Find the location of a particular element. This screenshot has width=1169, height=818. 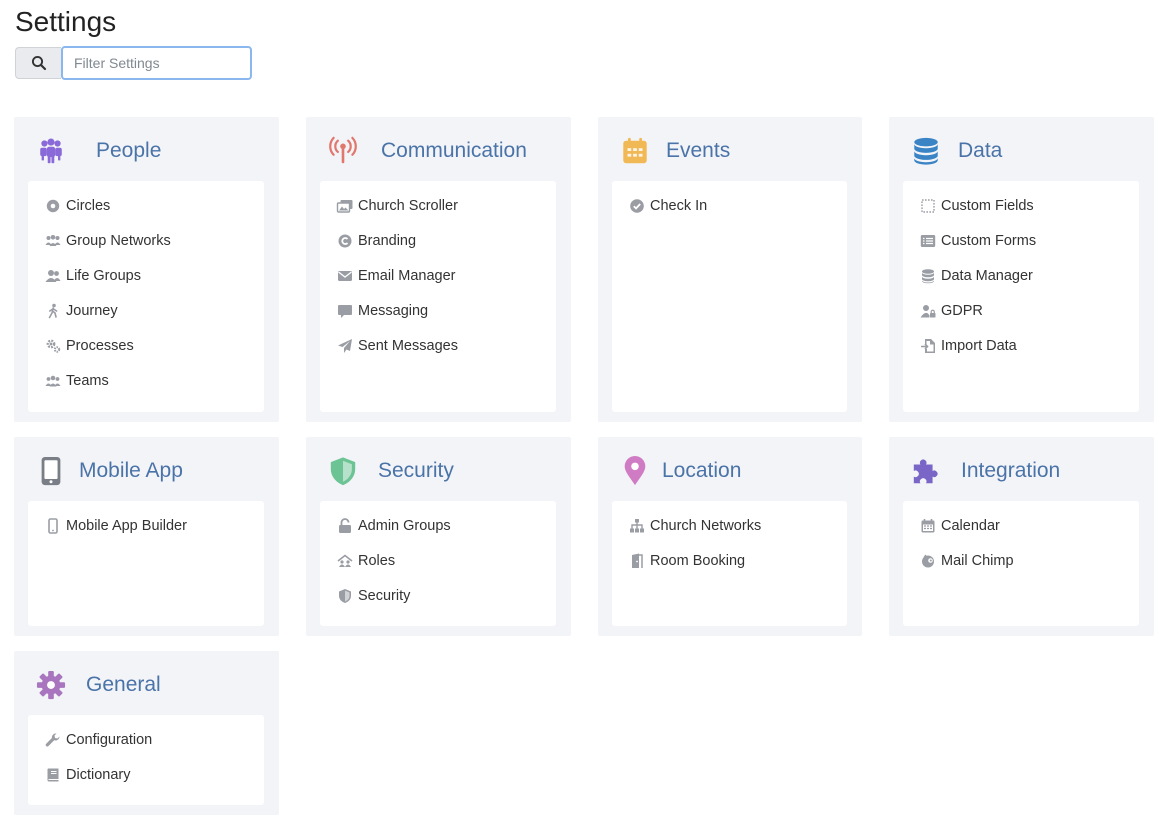

card-header: Security is located at coordinates (438, 469).